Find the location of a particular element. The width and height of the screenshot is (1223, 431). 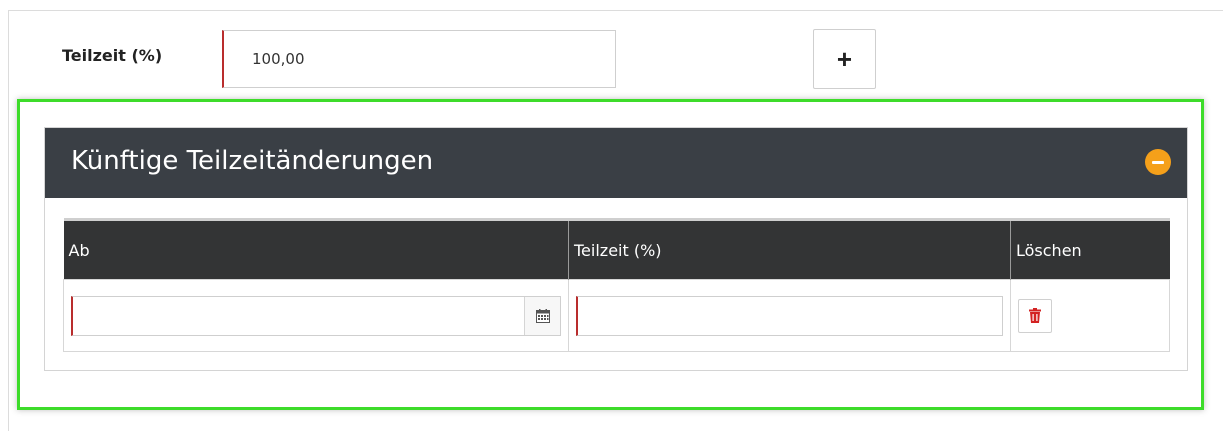

teilzeit-row-input is located at coordinates (789, 315).